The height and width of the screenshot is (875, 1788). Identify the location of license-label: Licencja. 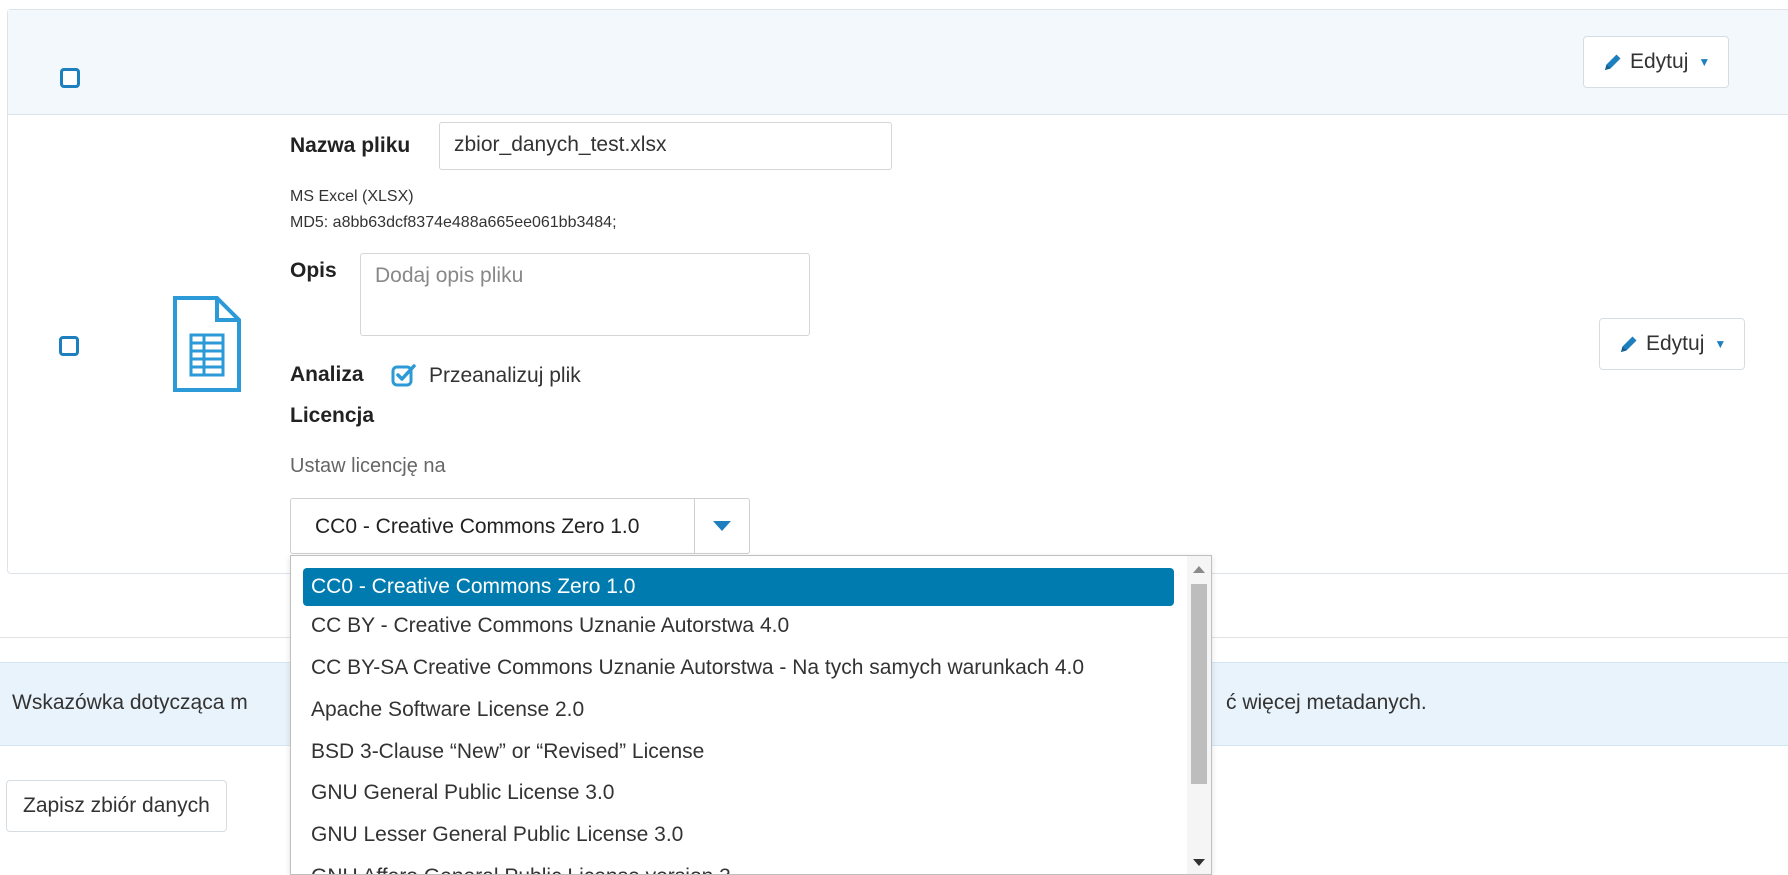
(332, 415).